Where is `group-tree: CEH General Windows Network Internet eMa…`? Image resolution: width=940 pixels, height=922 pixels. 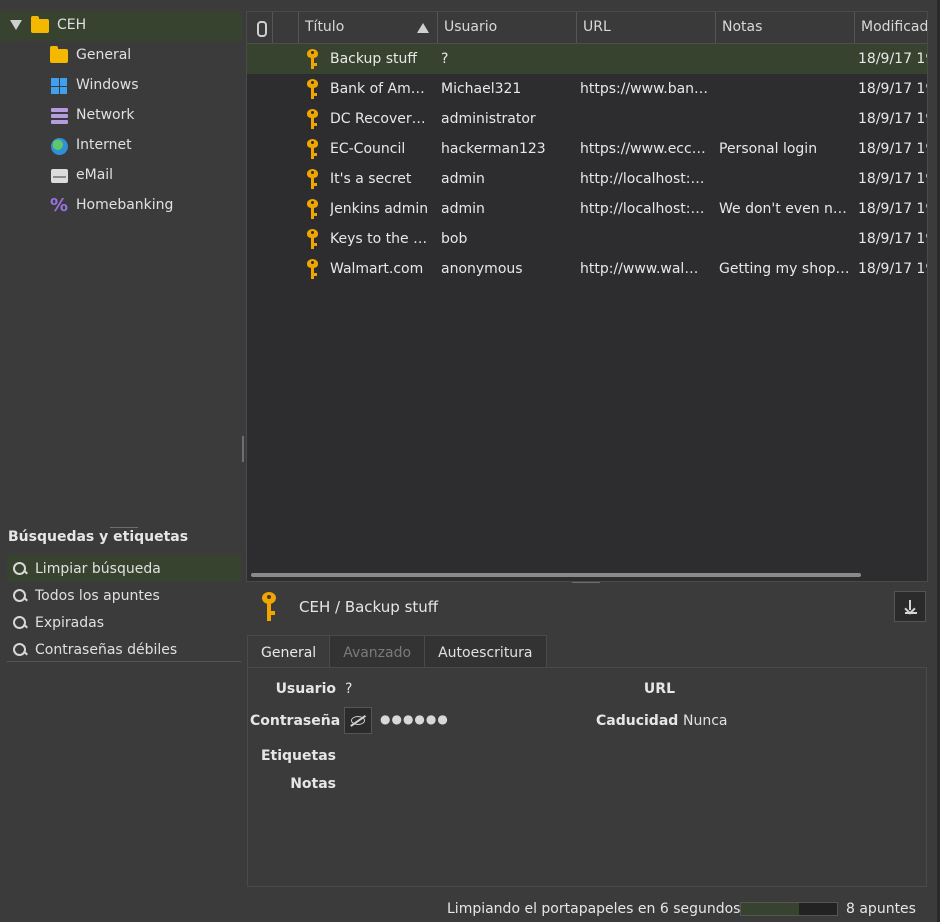 group-tree: CEH General Windows Network Internet eMa… is located at coordinates (121, 116).